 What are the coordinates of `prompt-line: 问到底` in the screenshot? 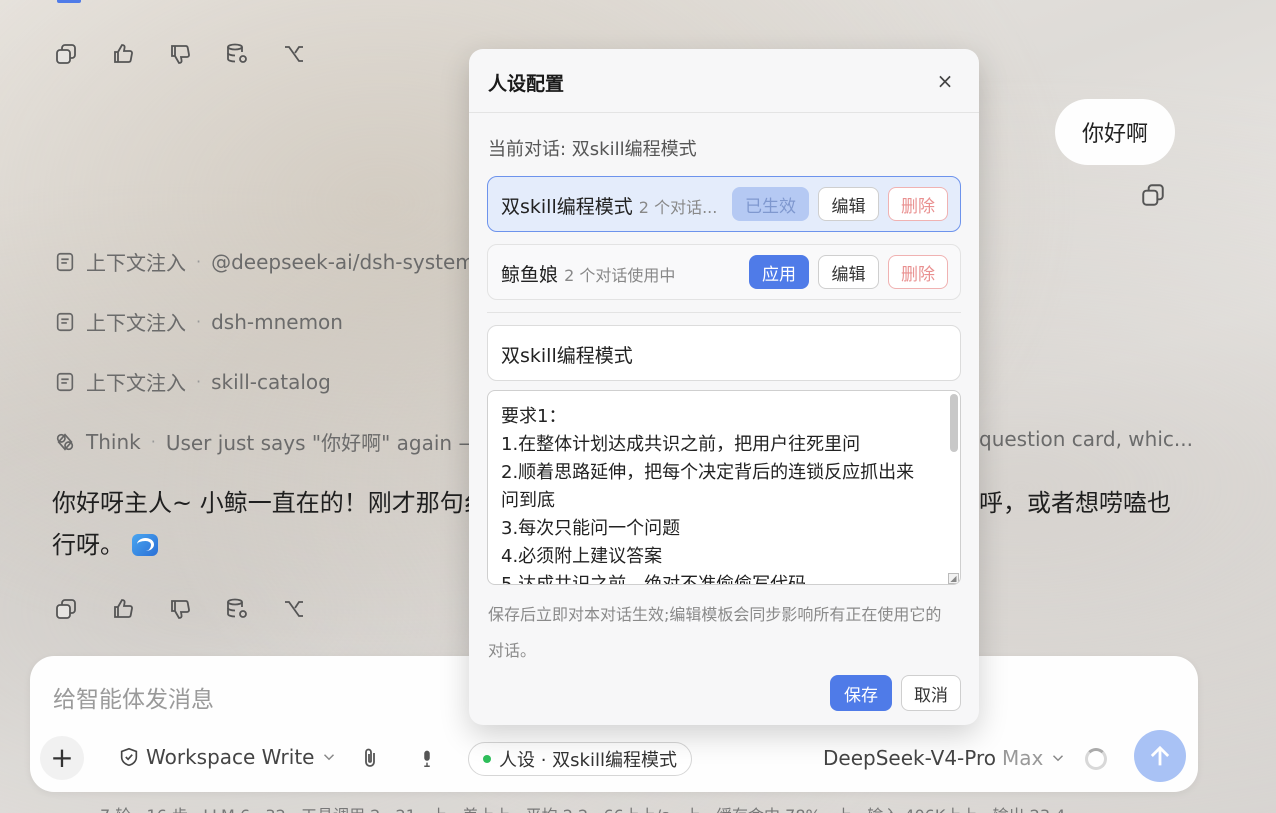 It's located at (528, 500).